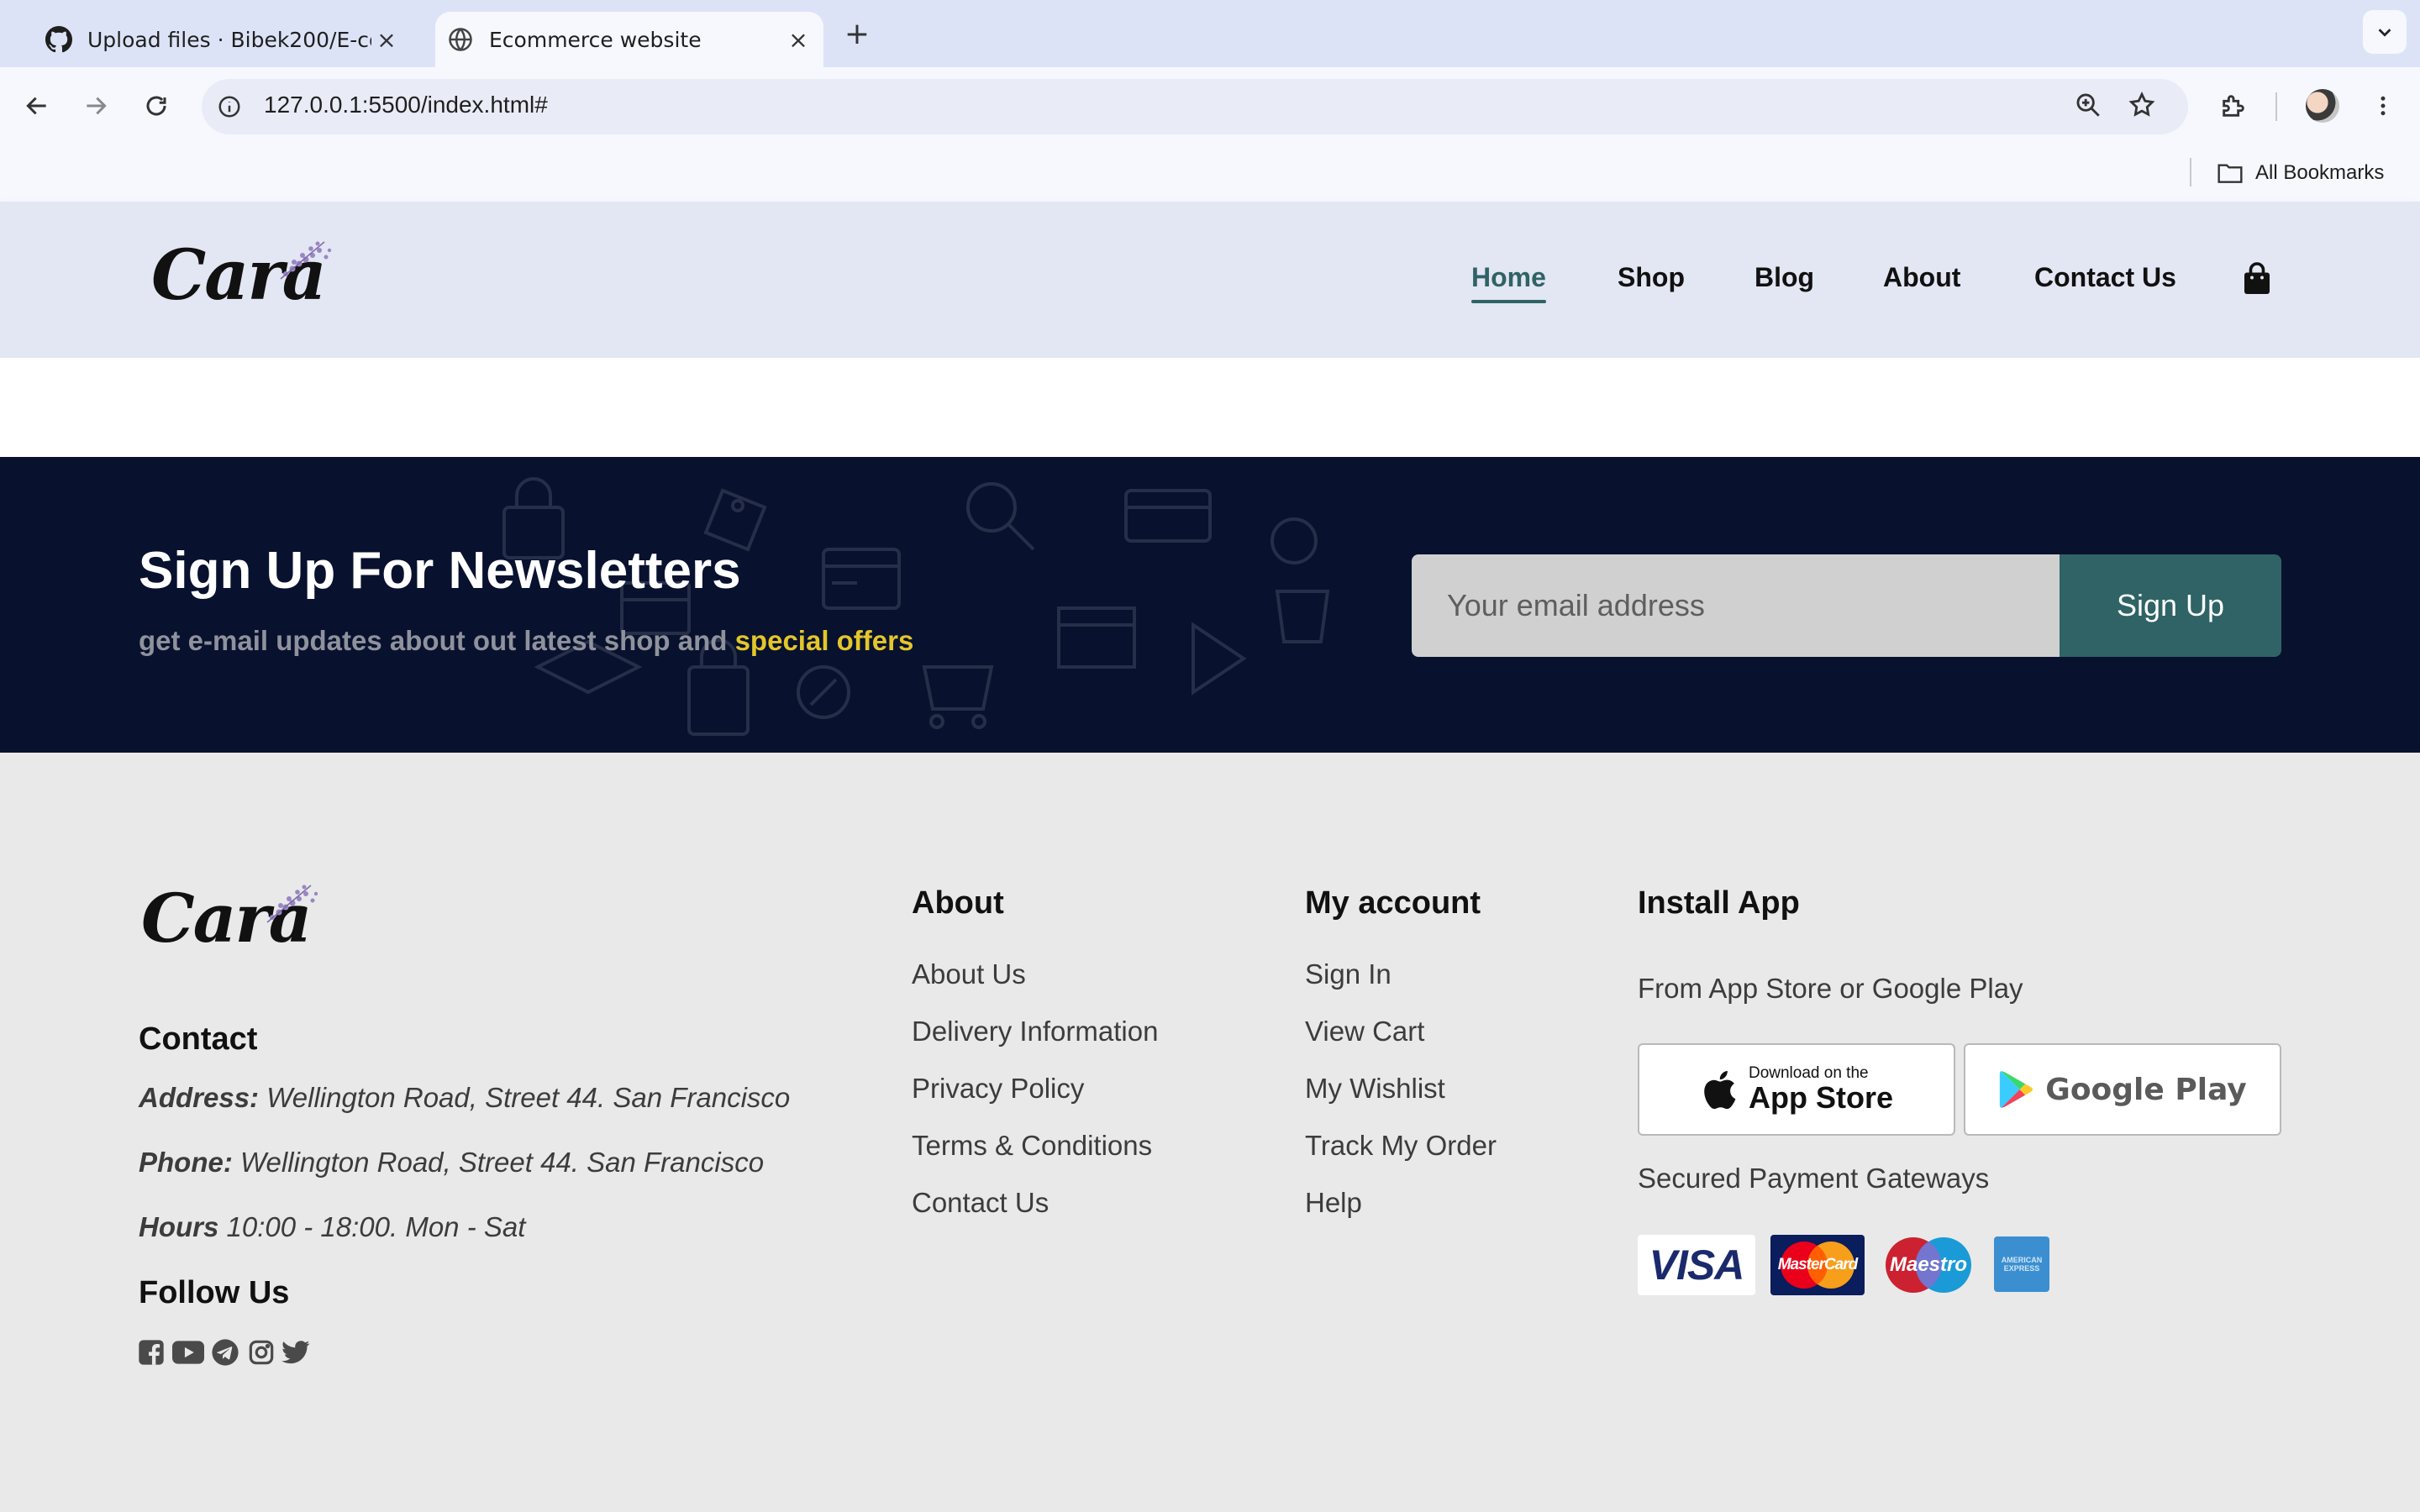 The width and height of the screenshot is (2420, 1512). Describe the element at coordinates (1720, 1090) in the screenshot. I see `apple-icon` at that location.